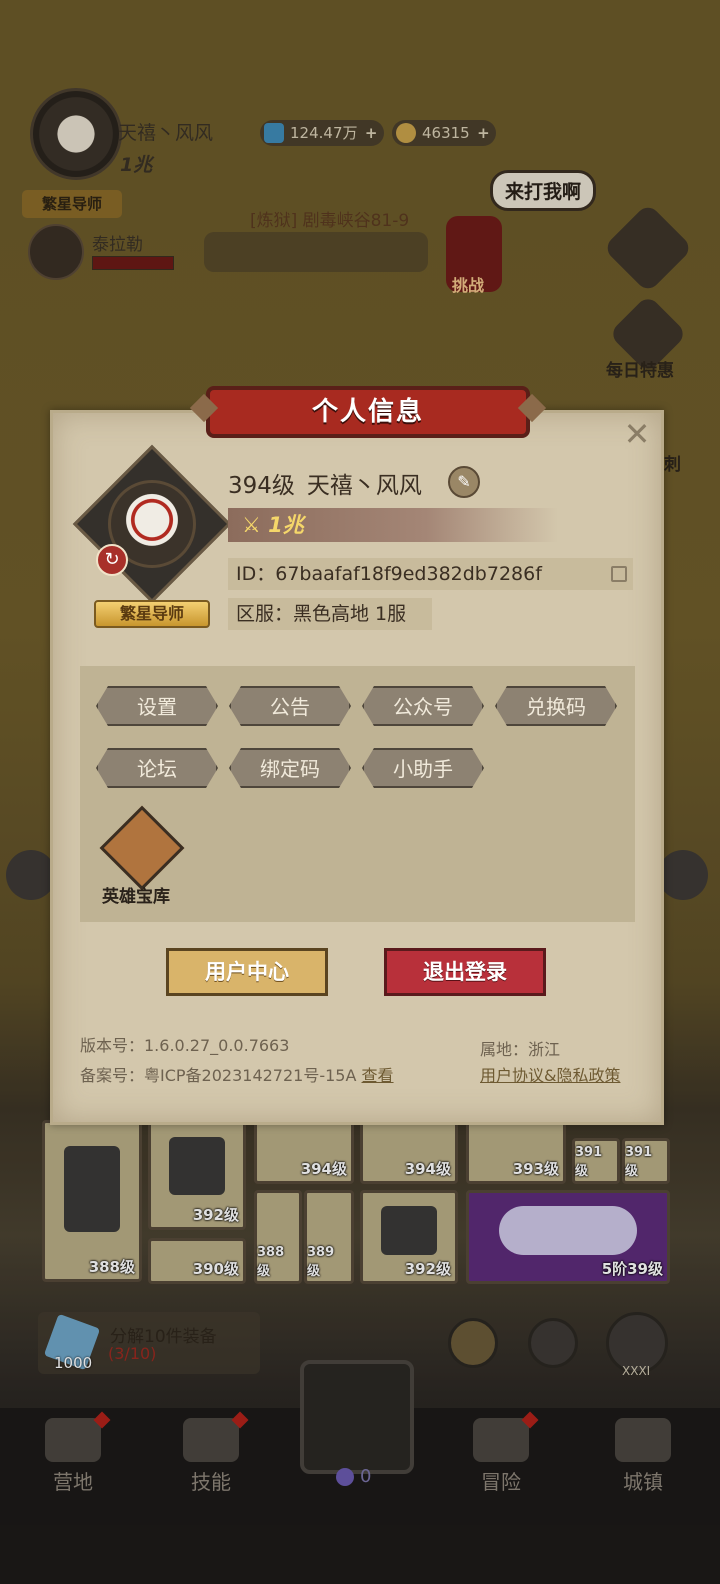 The height and width of the screenshot is (1584, 720). I want to click on official-account-button: 公众号, so click(423, 706).